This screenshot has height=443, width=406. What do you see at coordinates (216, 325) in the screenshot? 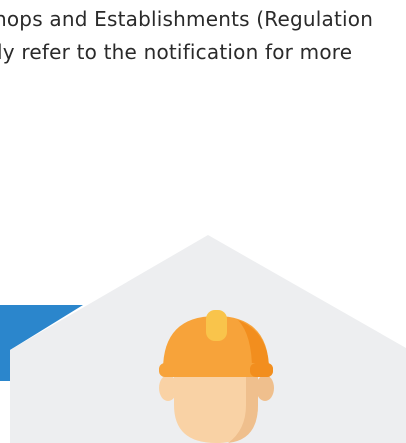
I see `helmet-ridge-shape` at bounding box center [216, 325].